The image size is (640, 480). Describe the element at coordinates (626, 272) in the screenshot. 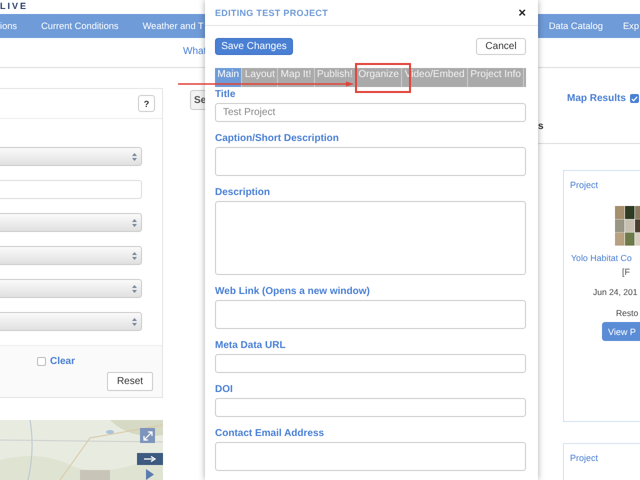

I see `project-tag: [F` at that location.